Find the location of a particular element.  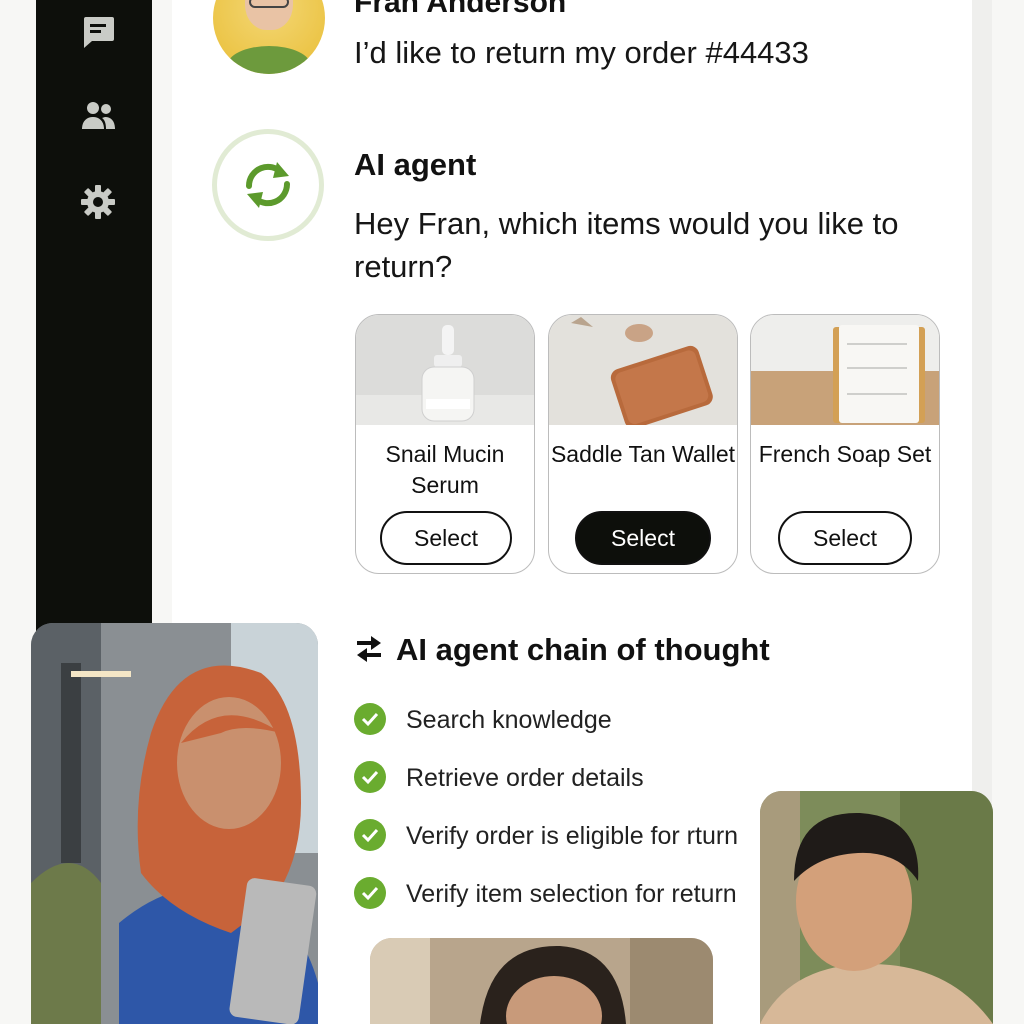

select-button-selected: Select is located at coordinates (643, 538).